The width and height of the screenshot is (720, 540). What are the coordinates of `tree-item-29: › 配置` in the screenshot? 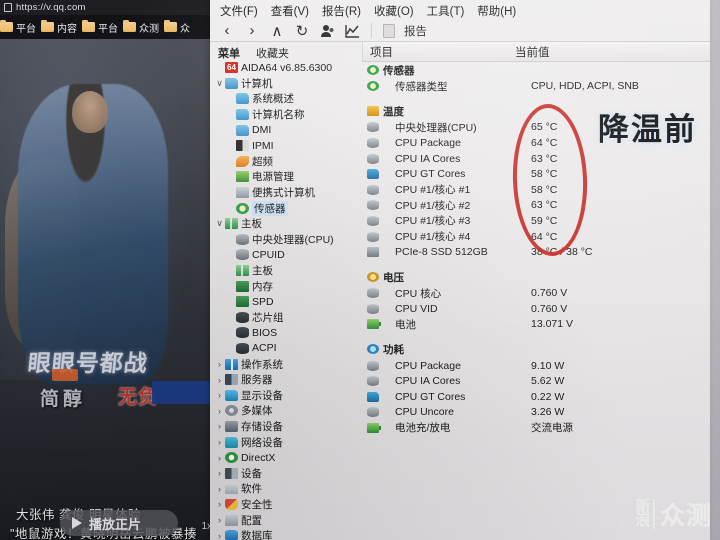 It's located at (288, 520).